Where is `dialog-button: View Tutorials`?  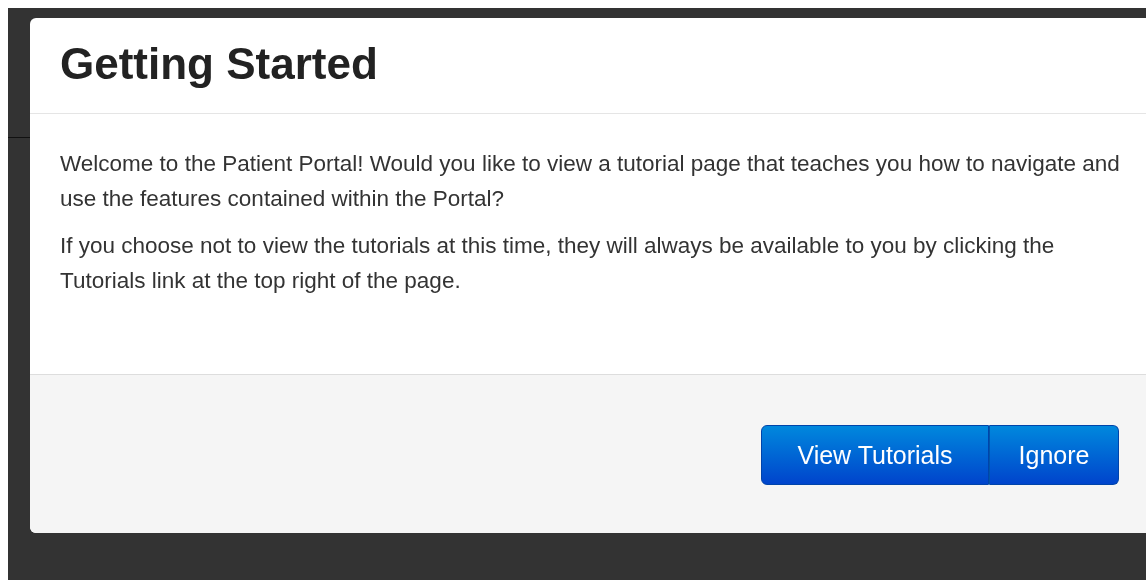
dialog-button: View Tutorials is located at coordinates (875, 455).